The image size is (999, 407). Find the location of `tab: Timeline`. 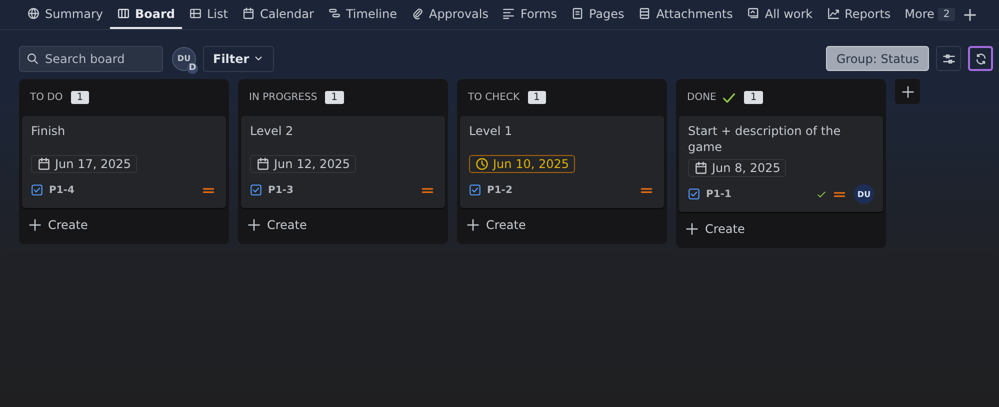

tab: Timeline is located at coordinates (362, 14).